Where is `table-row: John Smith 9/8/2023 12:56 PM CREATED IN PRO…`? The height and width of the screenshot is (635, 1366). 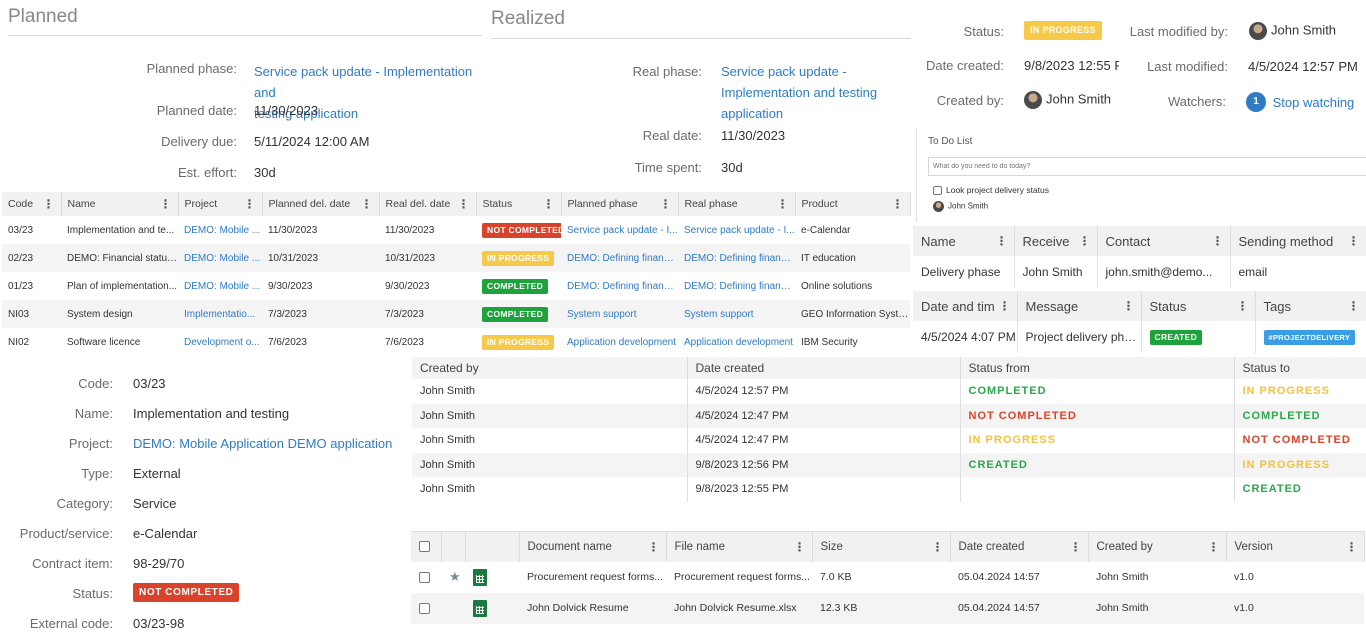
table-row: John Smith 9/8/2023 12:56 PM CREATED IN PRO… is located at coordinates (889, 464).